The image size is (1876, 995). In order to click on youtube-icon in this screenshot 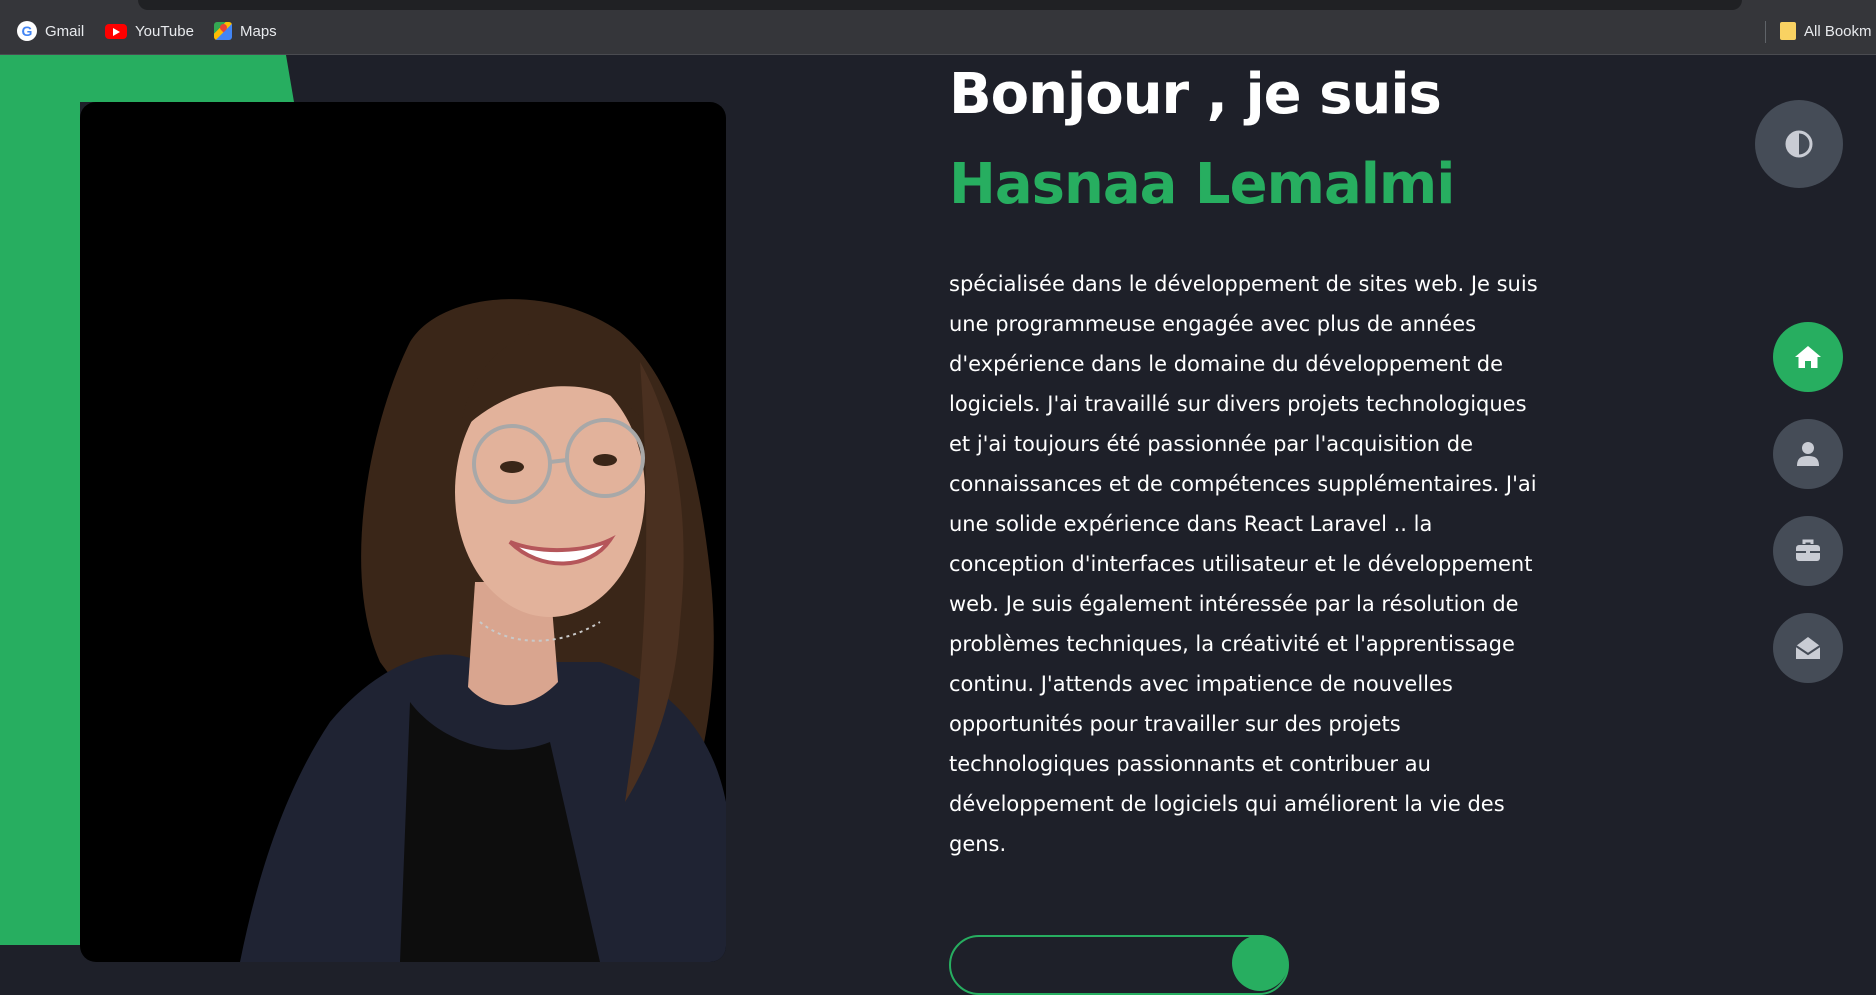, I will do `click(116, 31)`.